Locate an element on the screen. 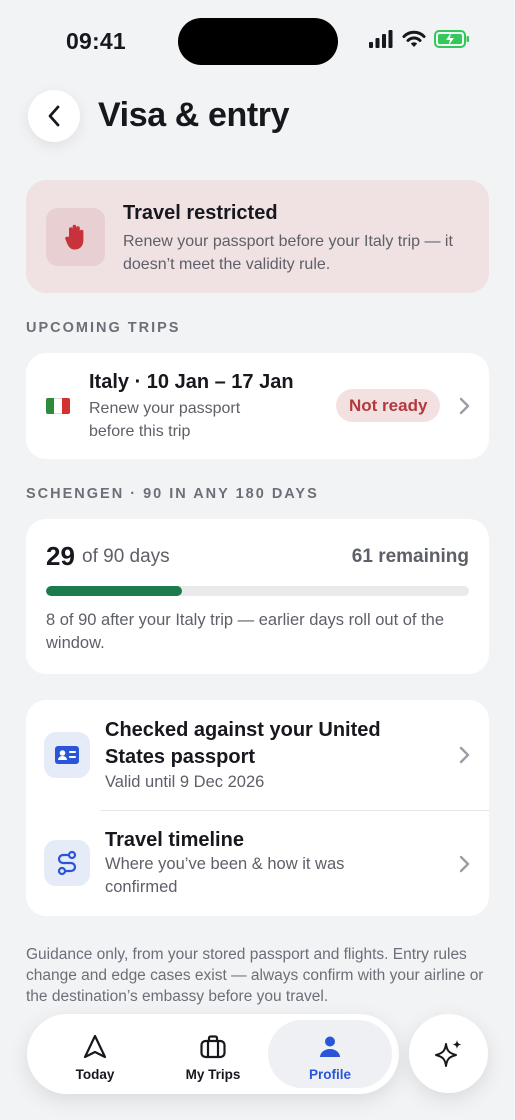  alert-icon-tile is located at coordinates (75, 237).